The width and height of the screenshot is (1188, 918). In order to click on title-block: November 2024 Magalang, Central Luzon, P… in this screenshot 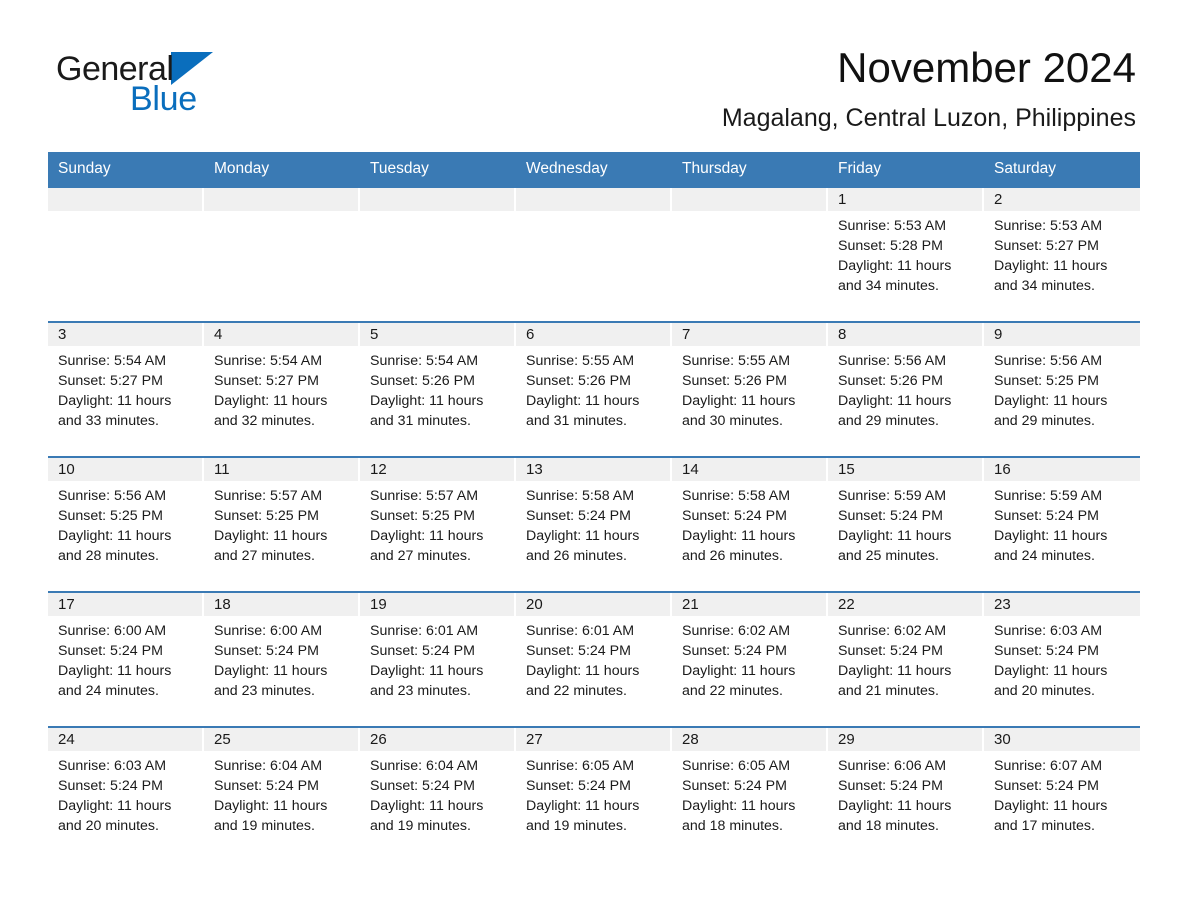, I will do `click(929, 88)`.